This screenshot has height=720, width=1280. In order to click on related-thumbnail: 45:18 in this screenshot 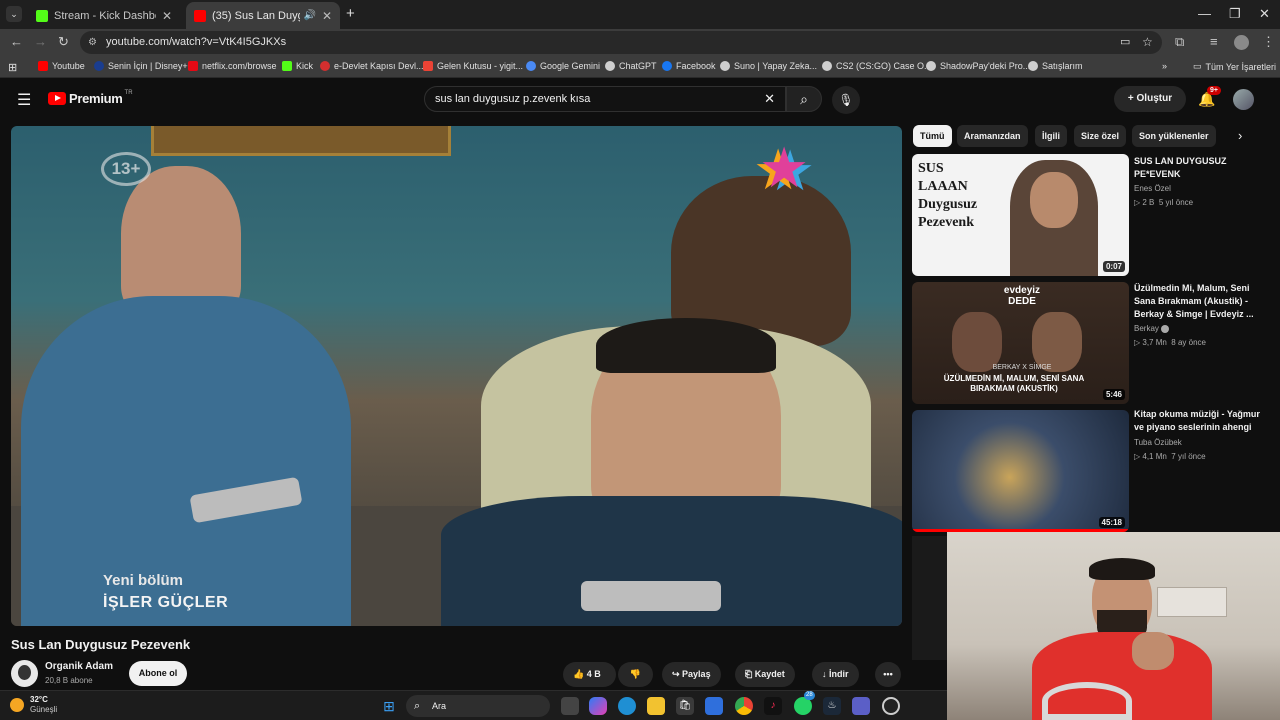, I will do `click(1020, 471)`.